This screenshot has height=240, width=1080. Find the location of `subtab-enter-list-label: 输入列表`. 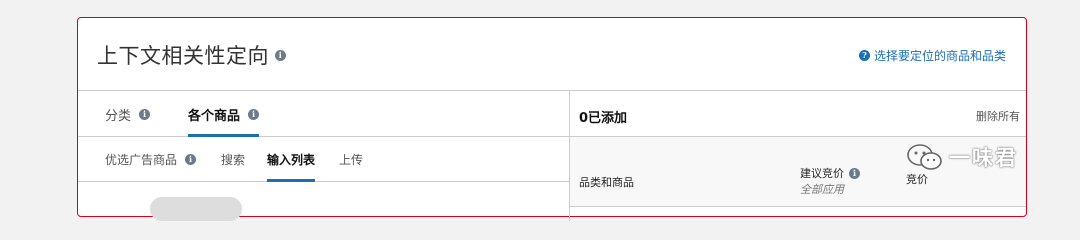

subtab-enter-list-label: 输入列表 is located at coordinates (291, 160).